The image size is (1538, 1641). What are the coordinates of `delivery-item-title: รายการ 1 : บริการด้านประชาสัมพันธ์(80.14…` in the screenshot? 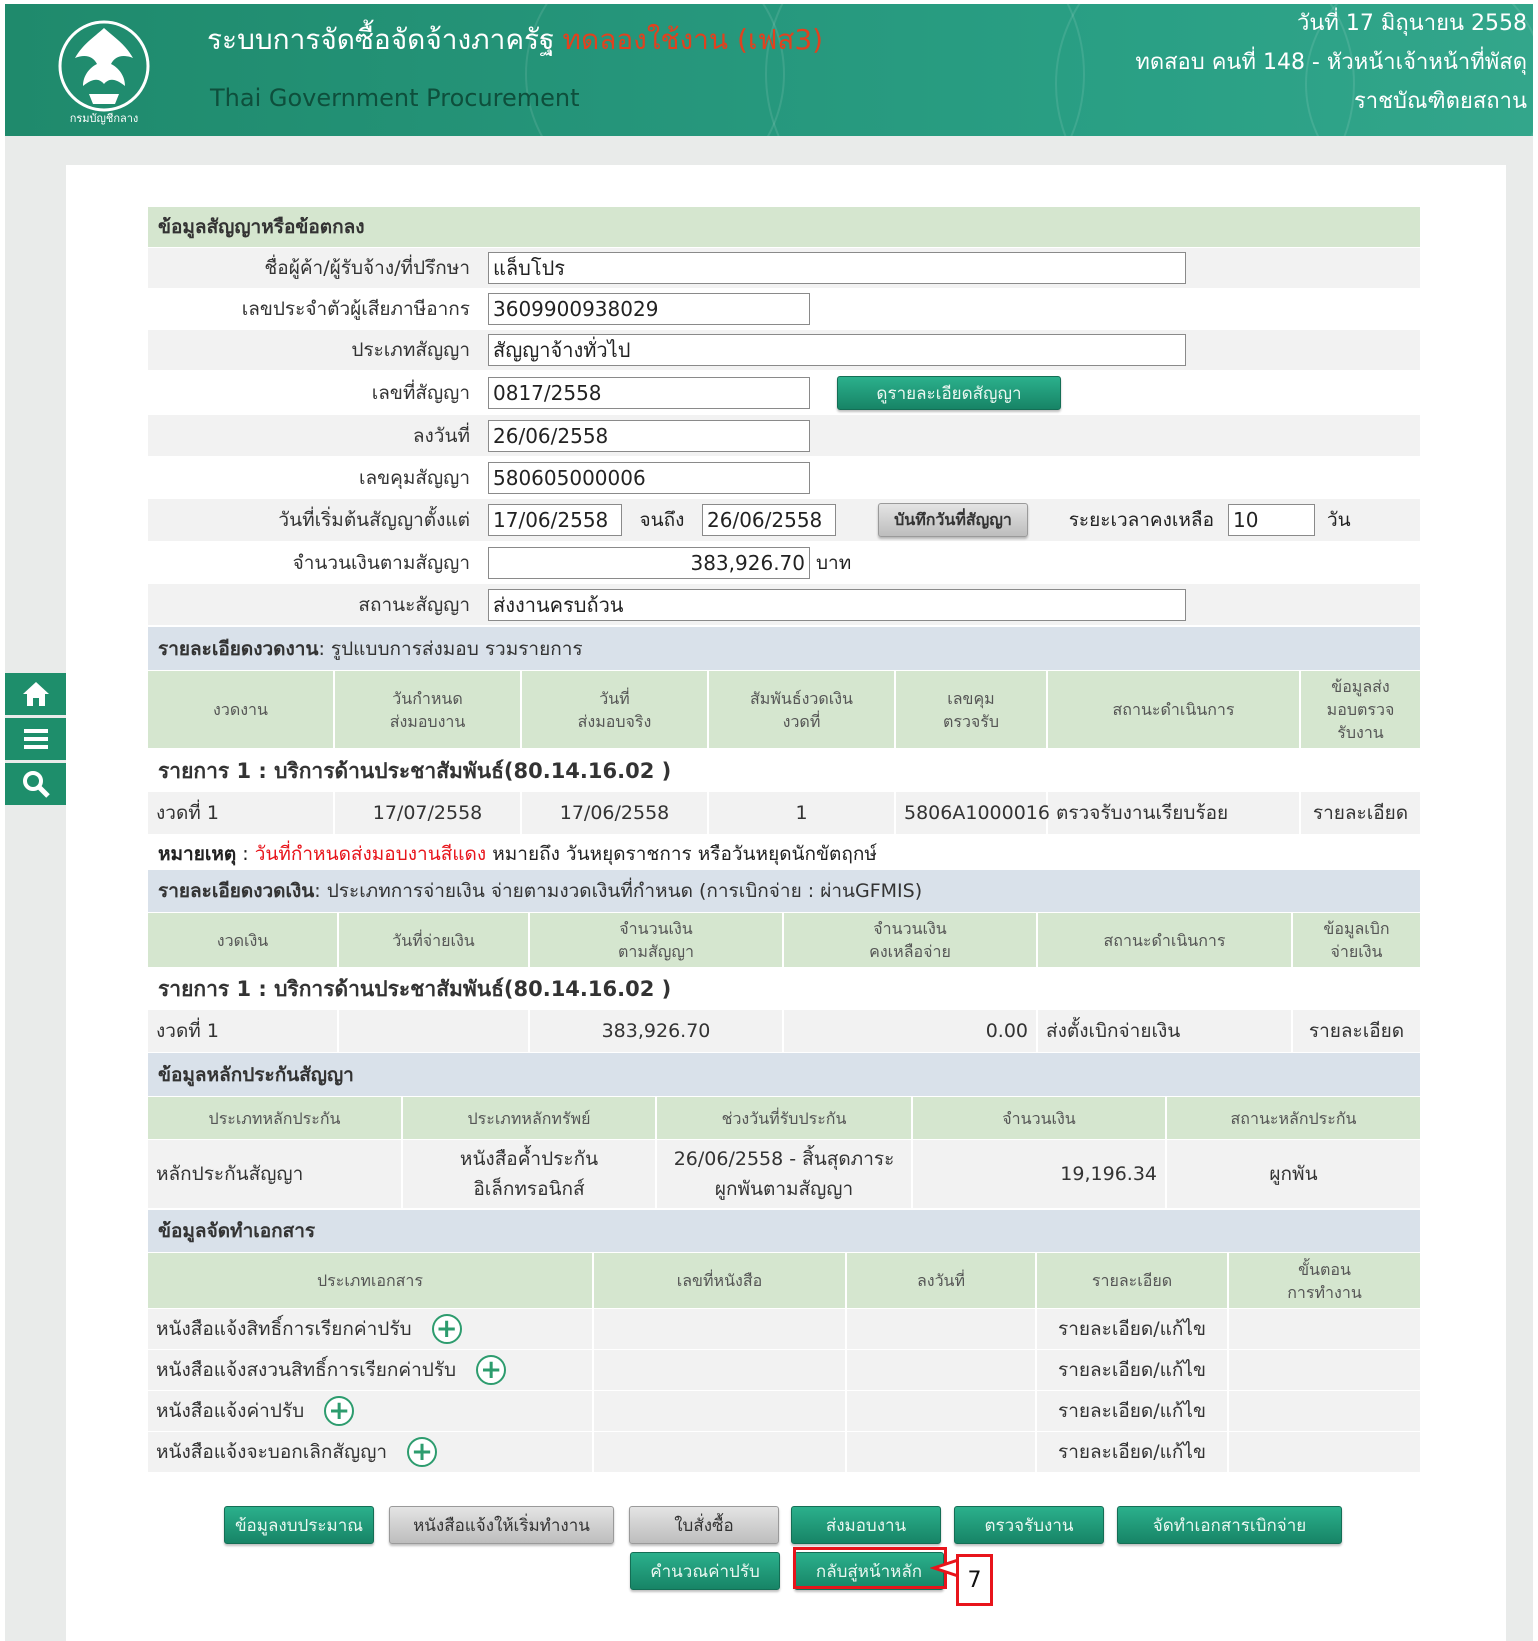 It's located at (784, 771).